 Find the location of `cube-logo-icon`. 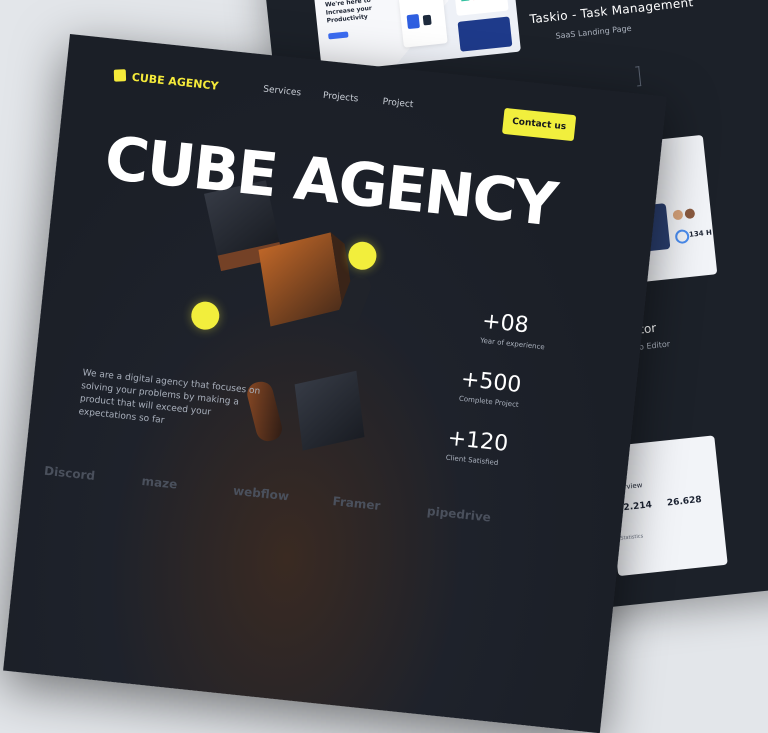

cube-logo-icon is located at coordinates (120, 75).